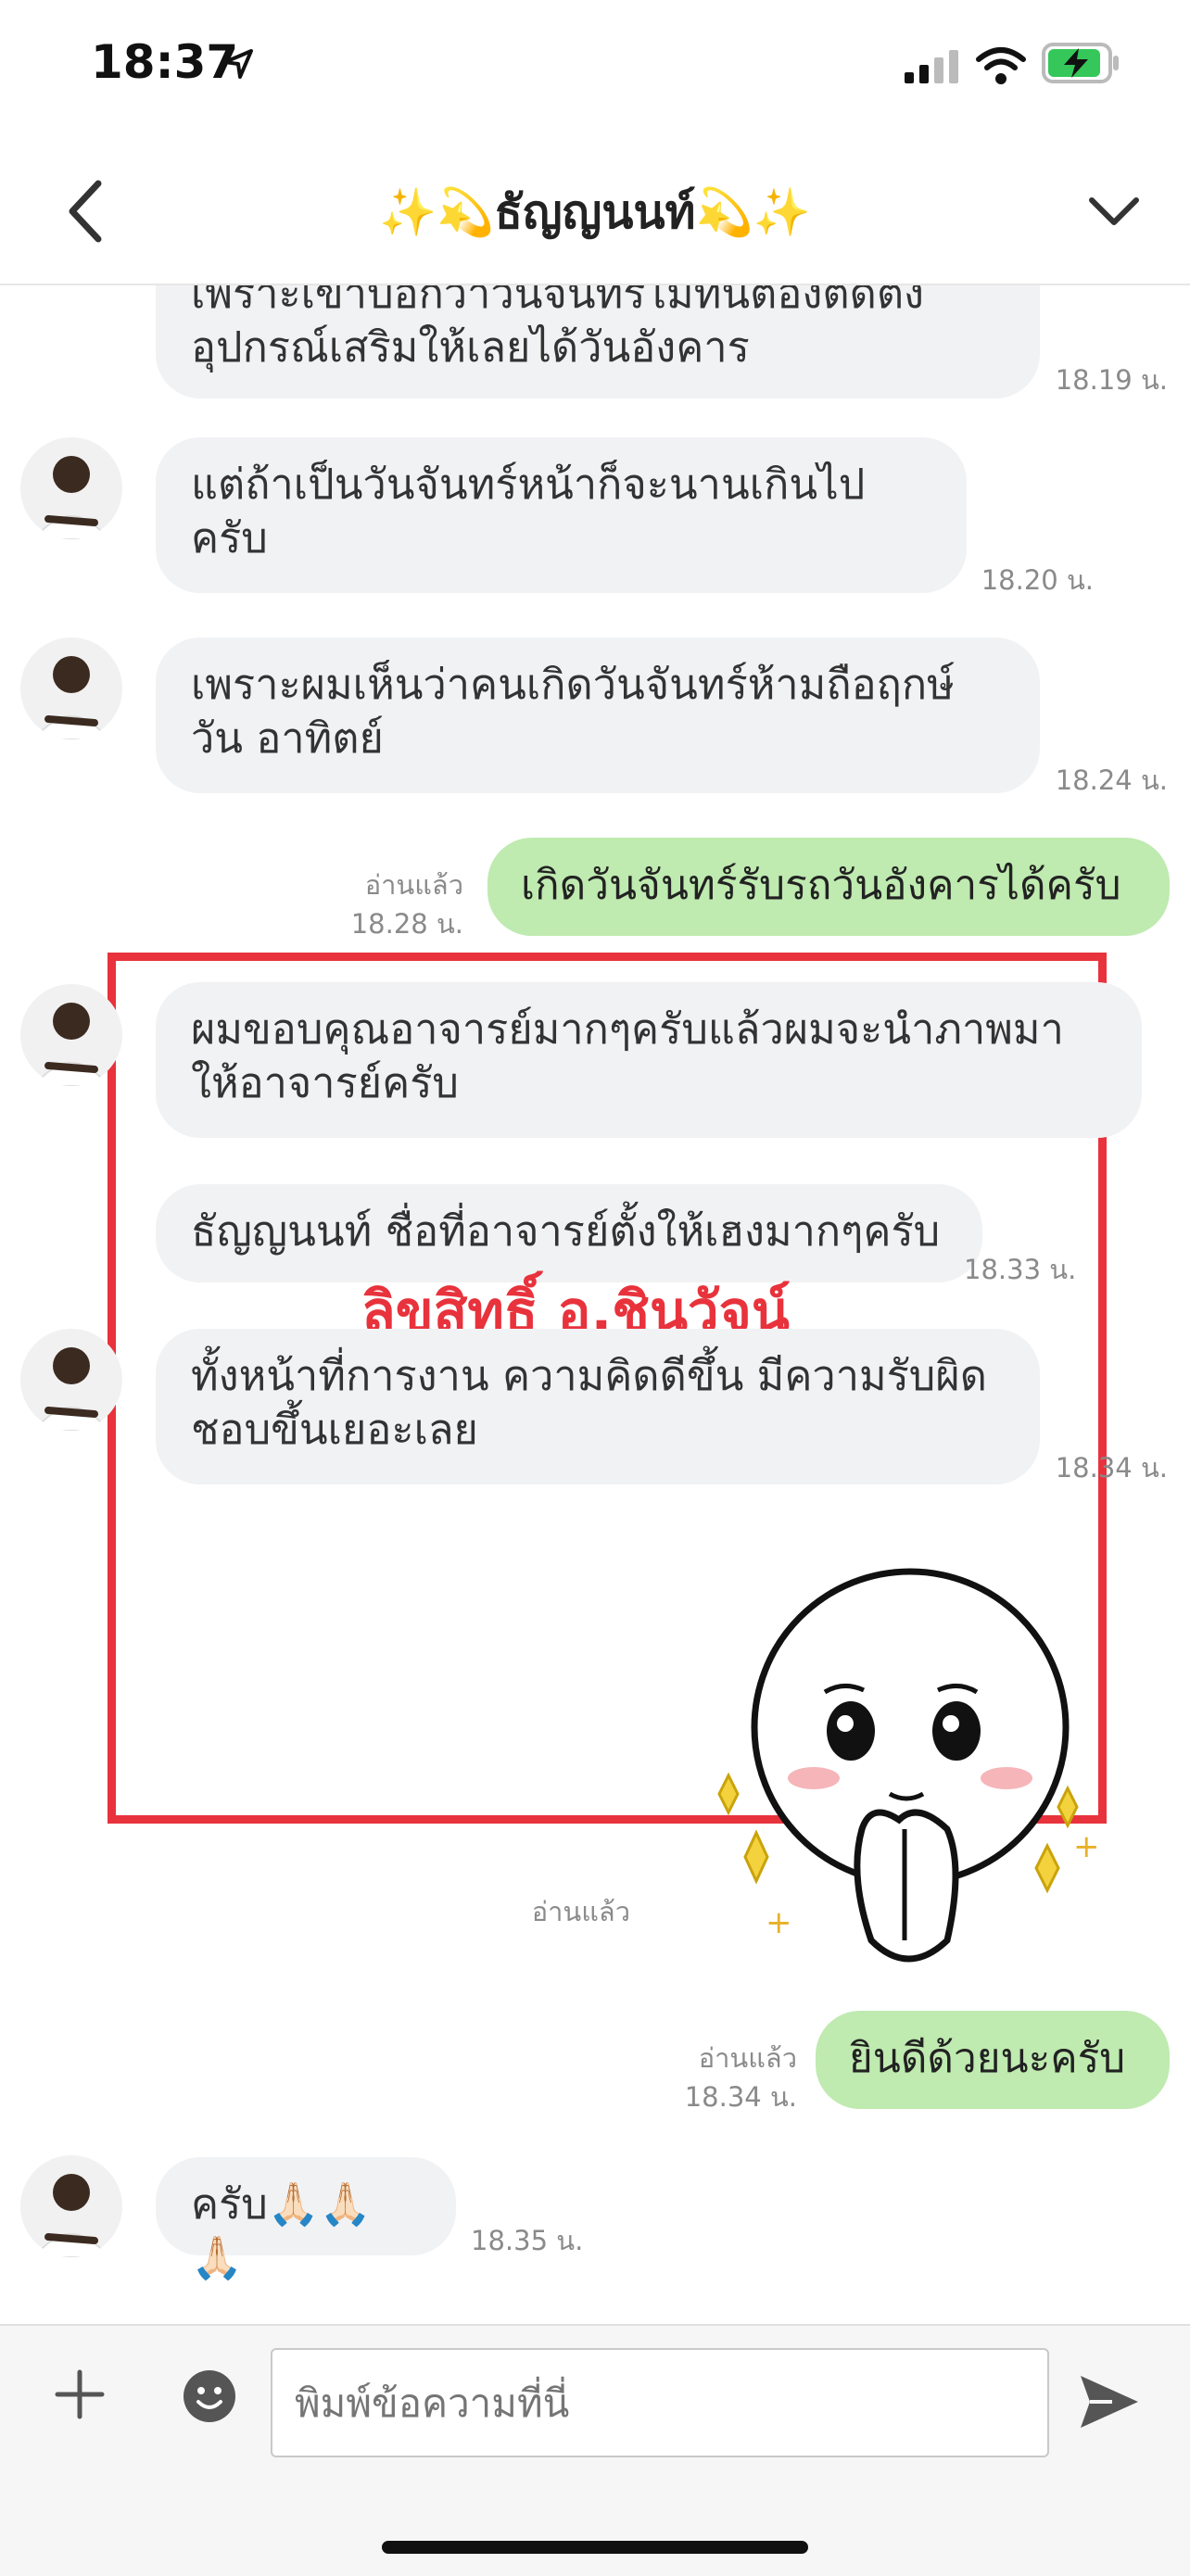  What do you see at coordinates (1001, 65) in the screenshot?
I see `wifi-icon` at bounding box center [1001, 65].